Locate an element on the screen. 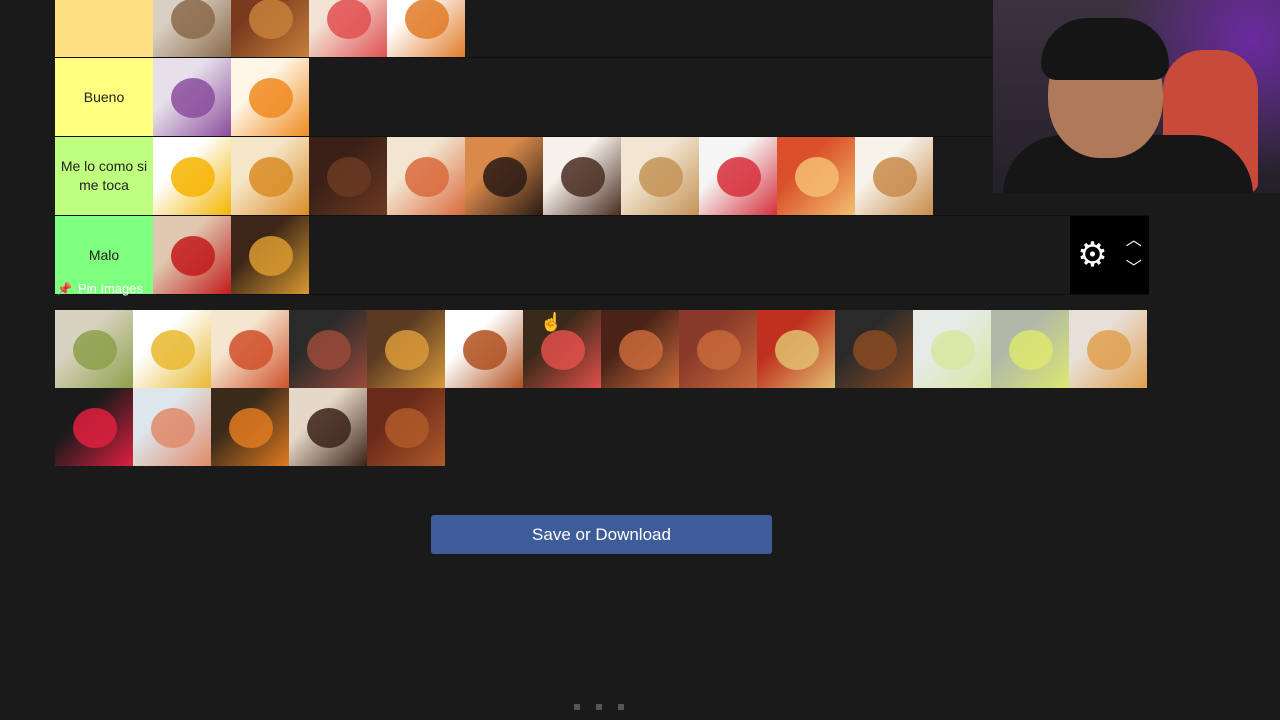 This screenshot has height=720, width=1280. pin-images-header: 📌 Pin Images is located at coordinates (100, 288).